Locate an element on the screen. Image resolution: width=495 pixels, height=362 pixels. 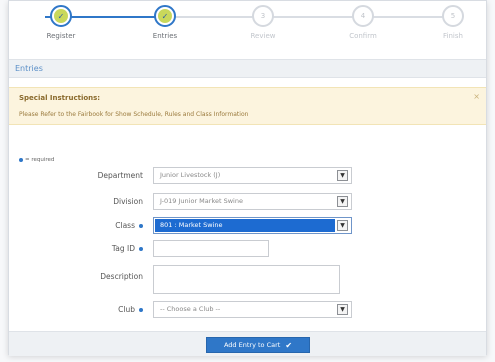
form-footer: Add Entry to Cart ✔ is located at coordinates (247, 343).